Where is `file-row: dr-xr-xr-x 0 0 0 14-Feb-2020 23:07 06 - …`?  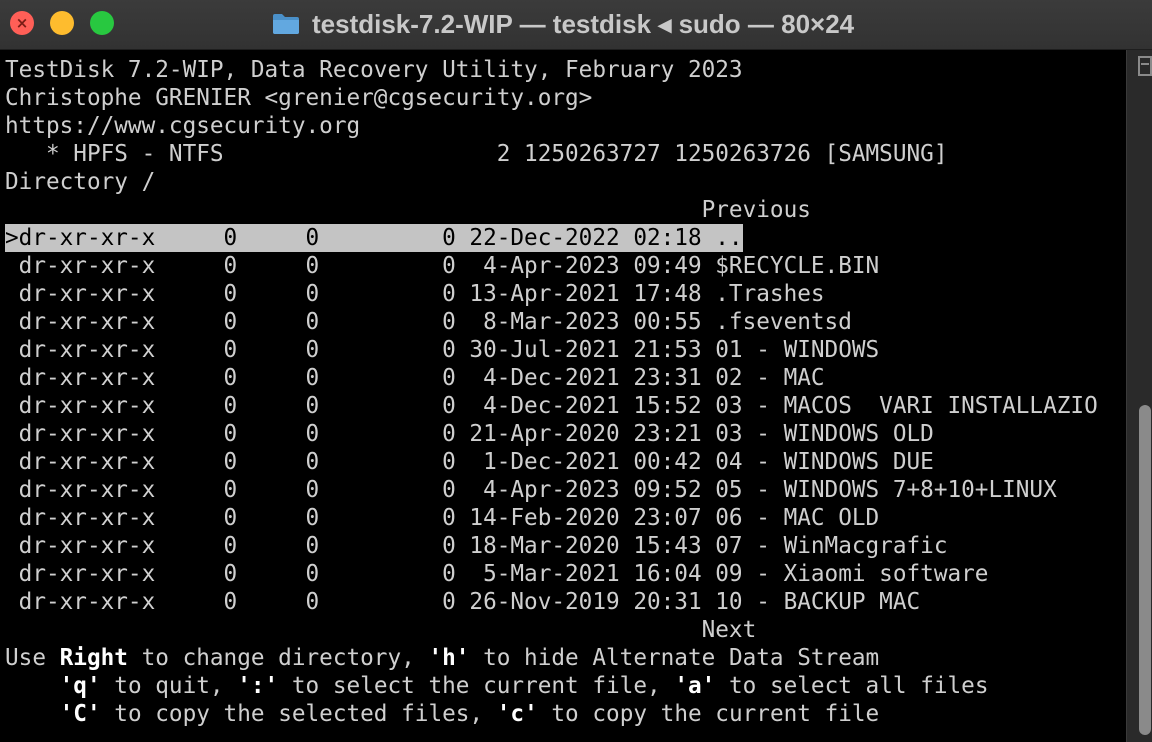 file-row: dr-xr-xr-x 0 0 0 14-Feb-2020 23:07 06 - … is located at coordinates (442, 518).